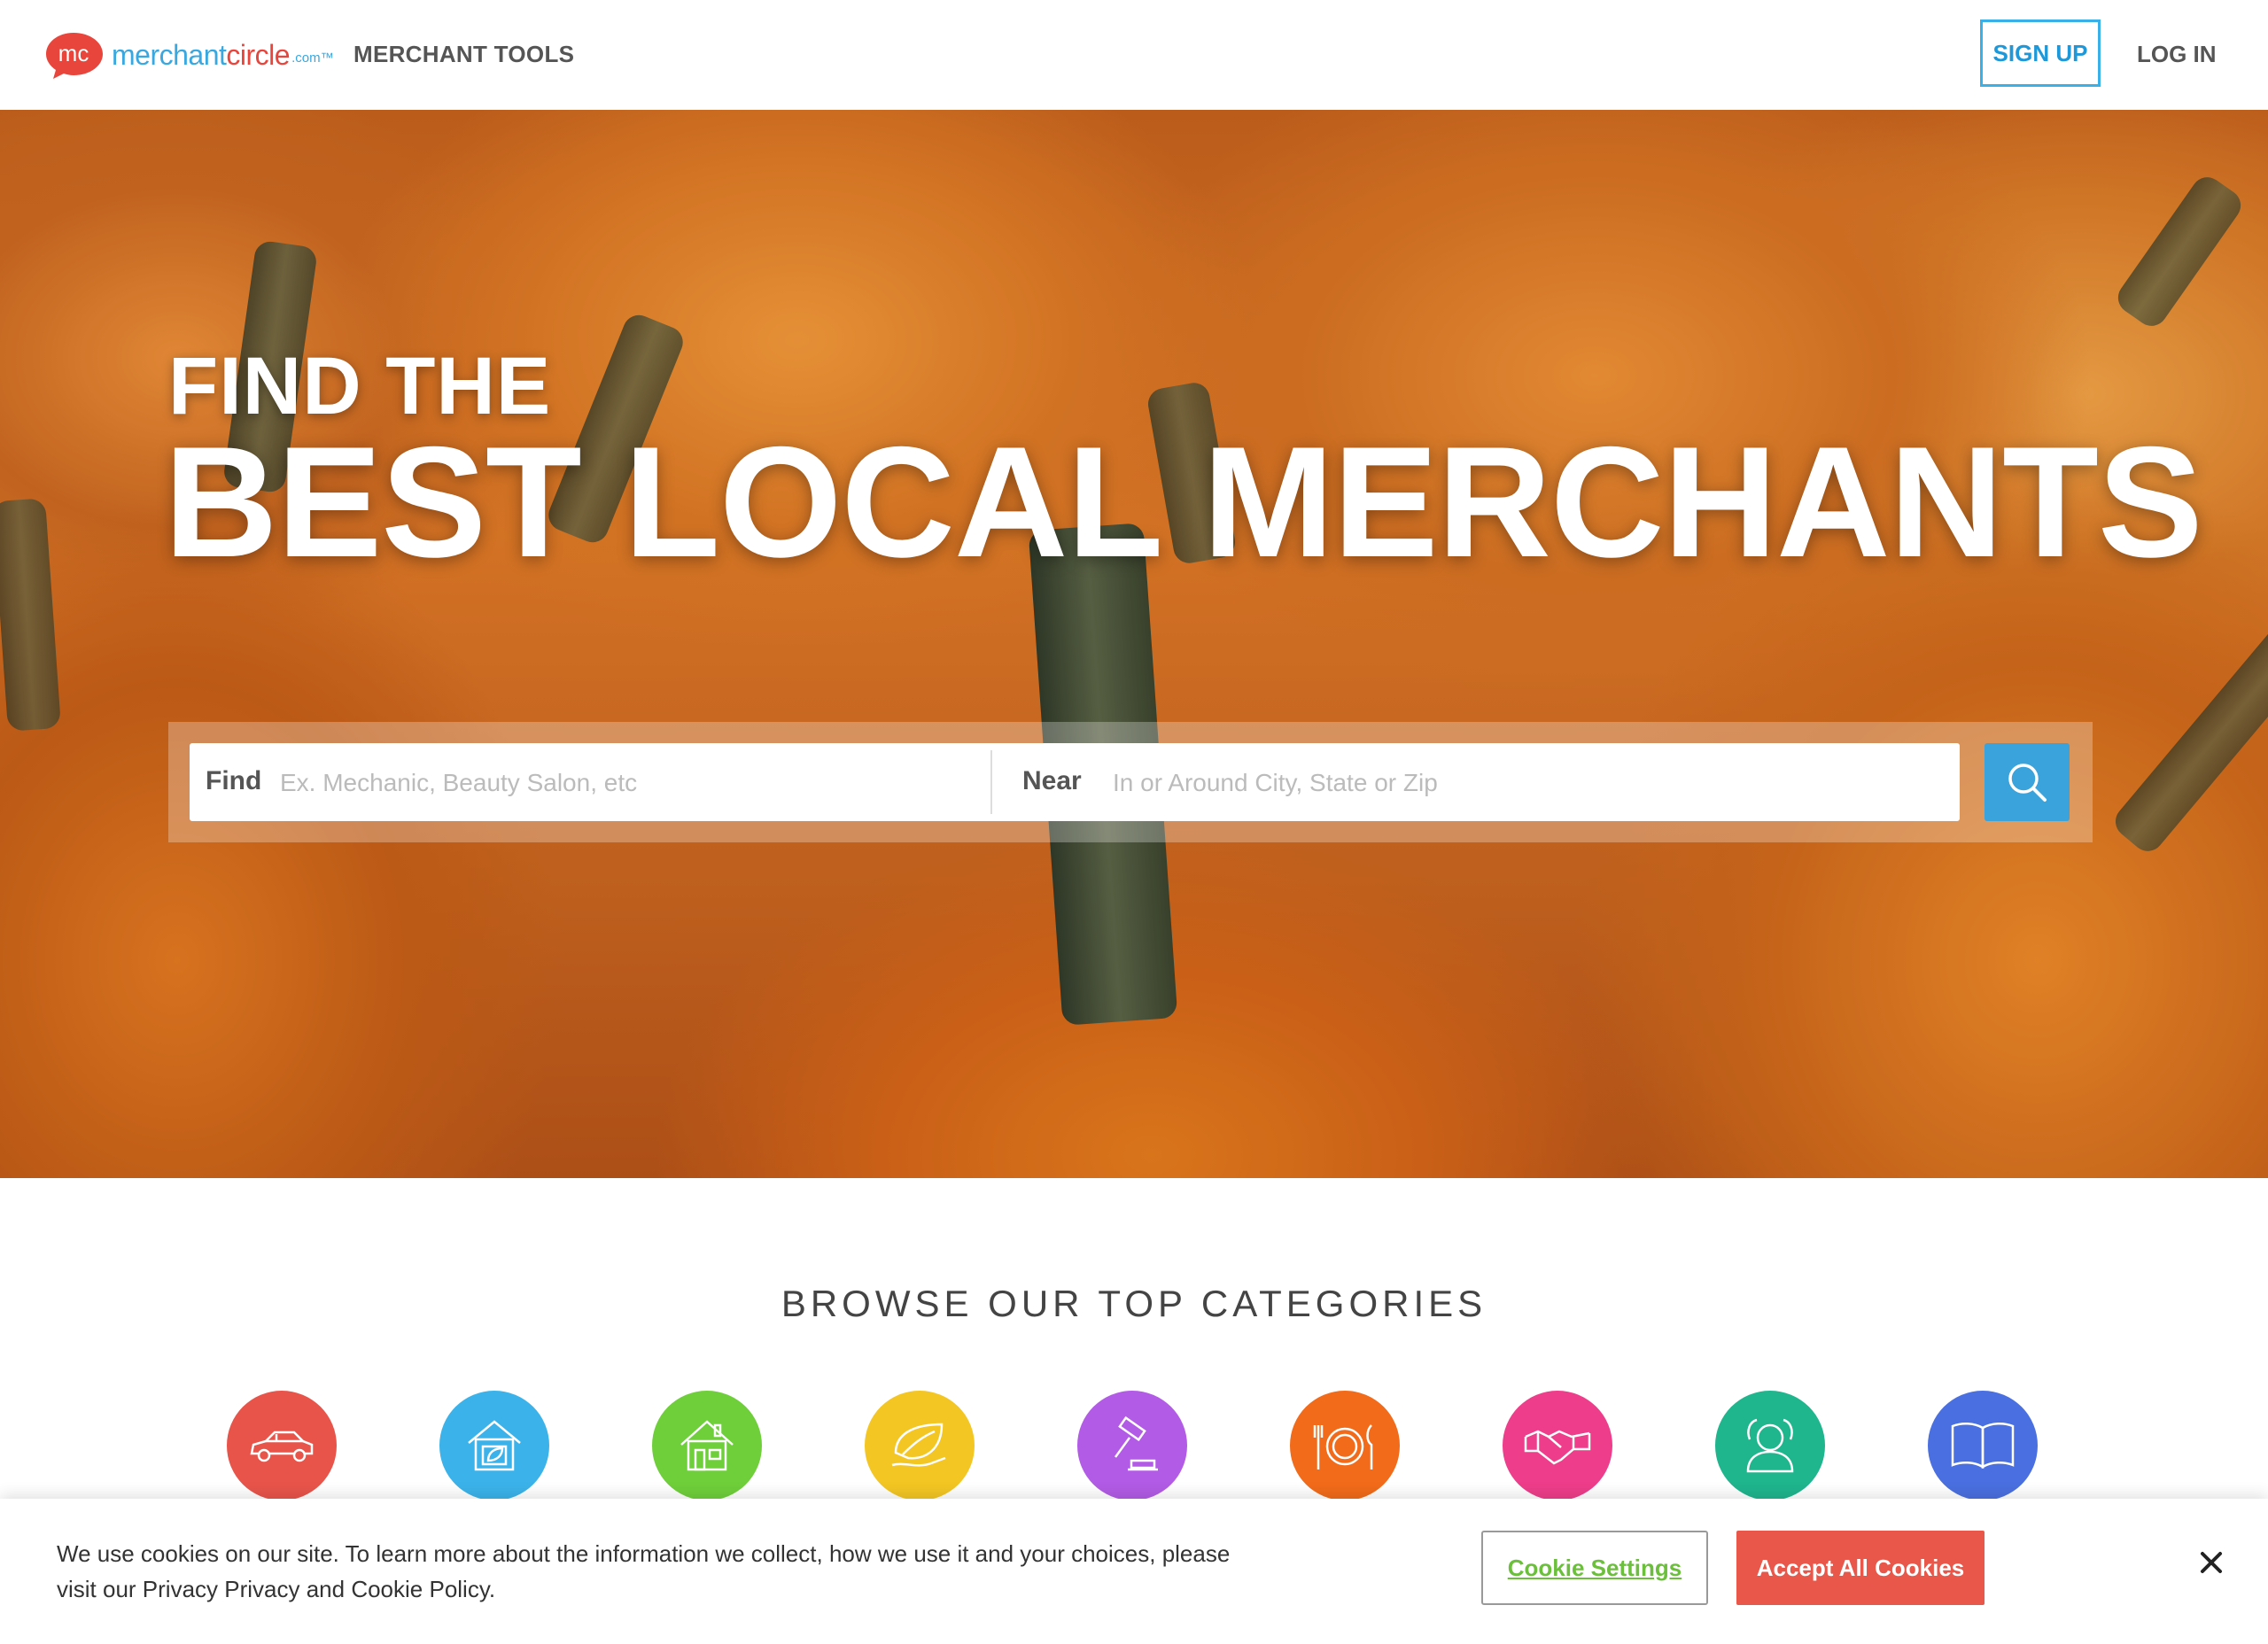 This screenshot has width=2268, height=1644. I want to click on merchantcircle-logo: mc merchantcircle .com™, so click(189, 54).